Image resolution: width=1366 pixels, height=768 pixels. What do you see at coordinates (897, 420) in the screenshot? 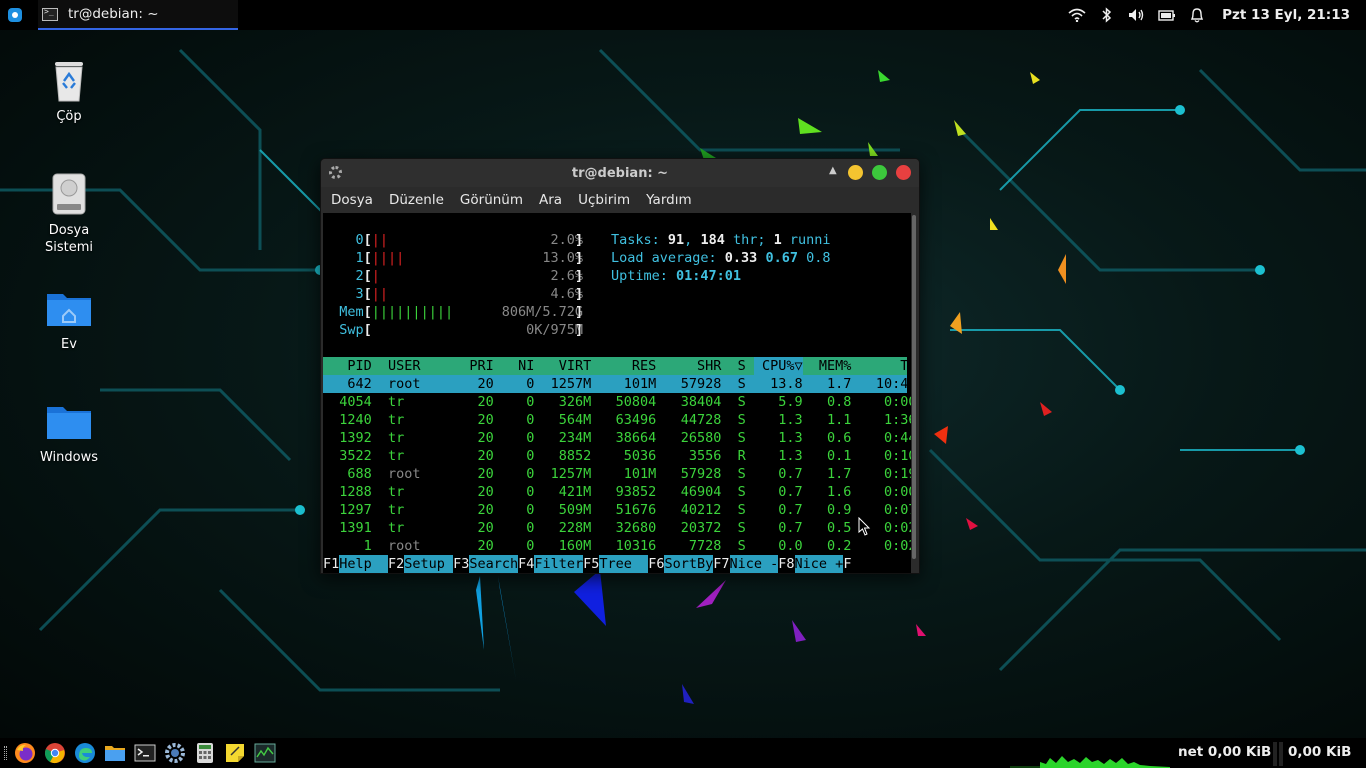
I see `cell-time: 1:36.81` at bounding box center [897, 420].